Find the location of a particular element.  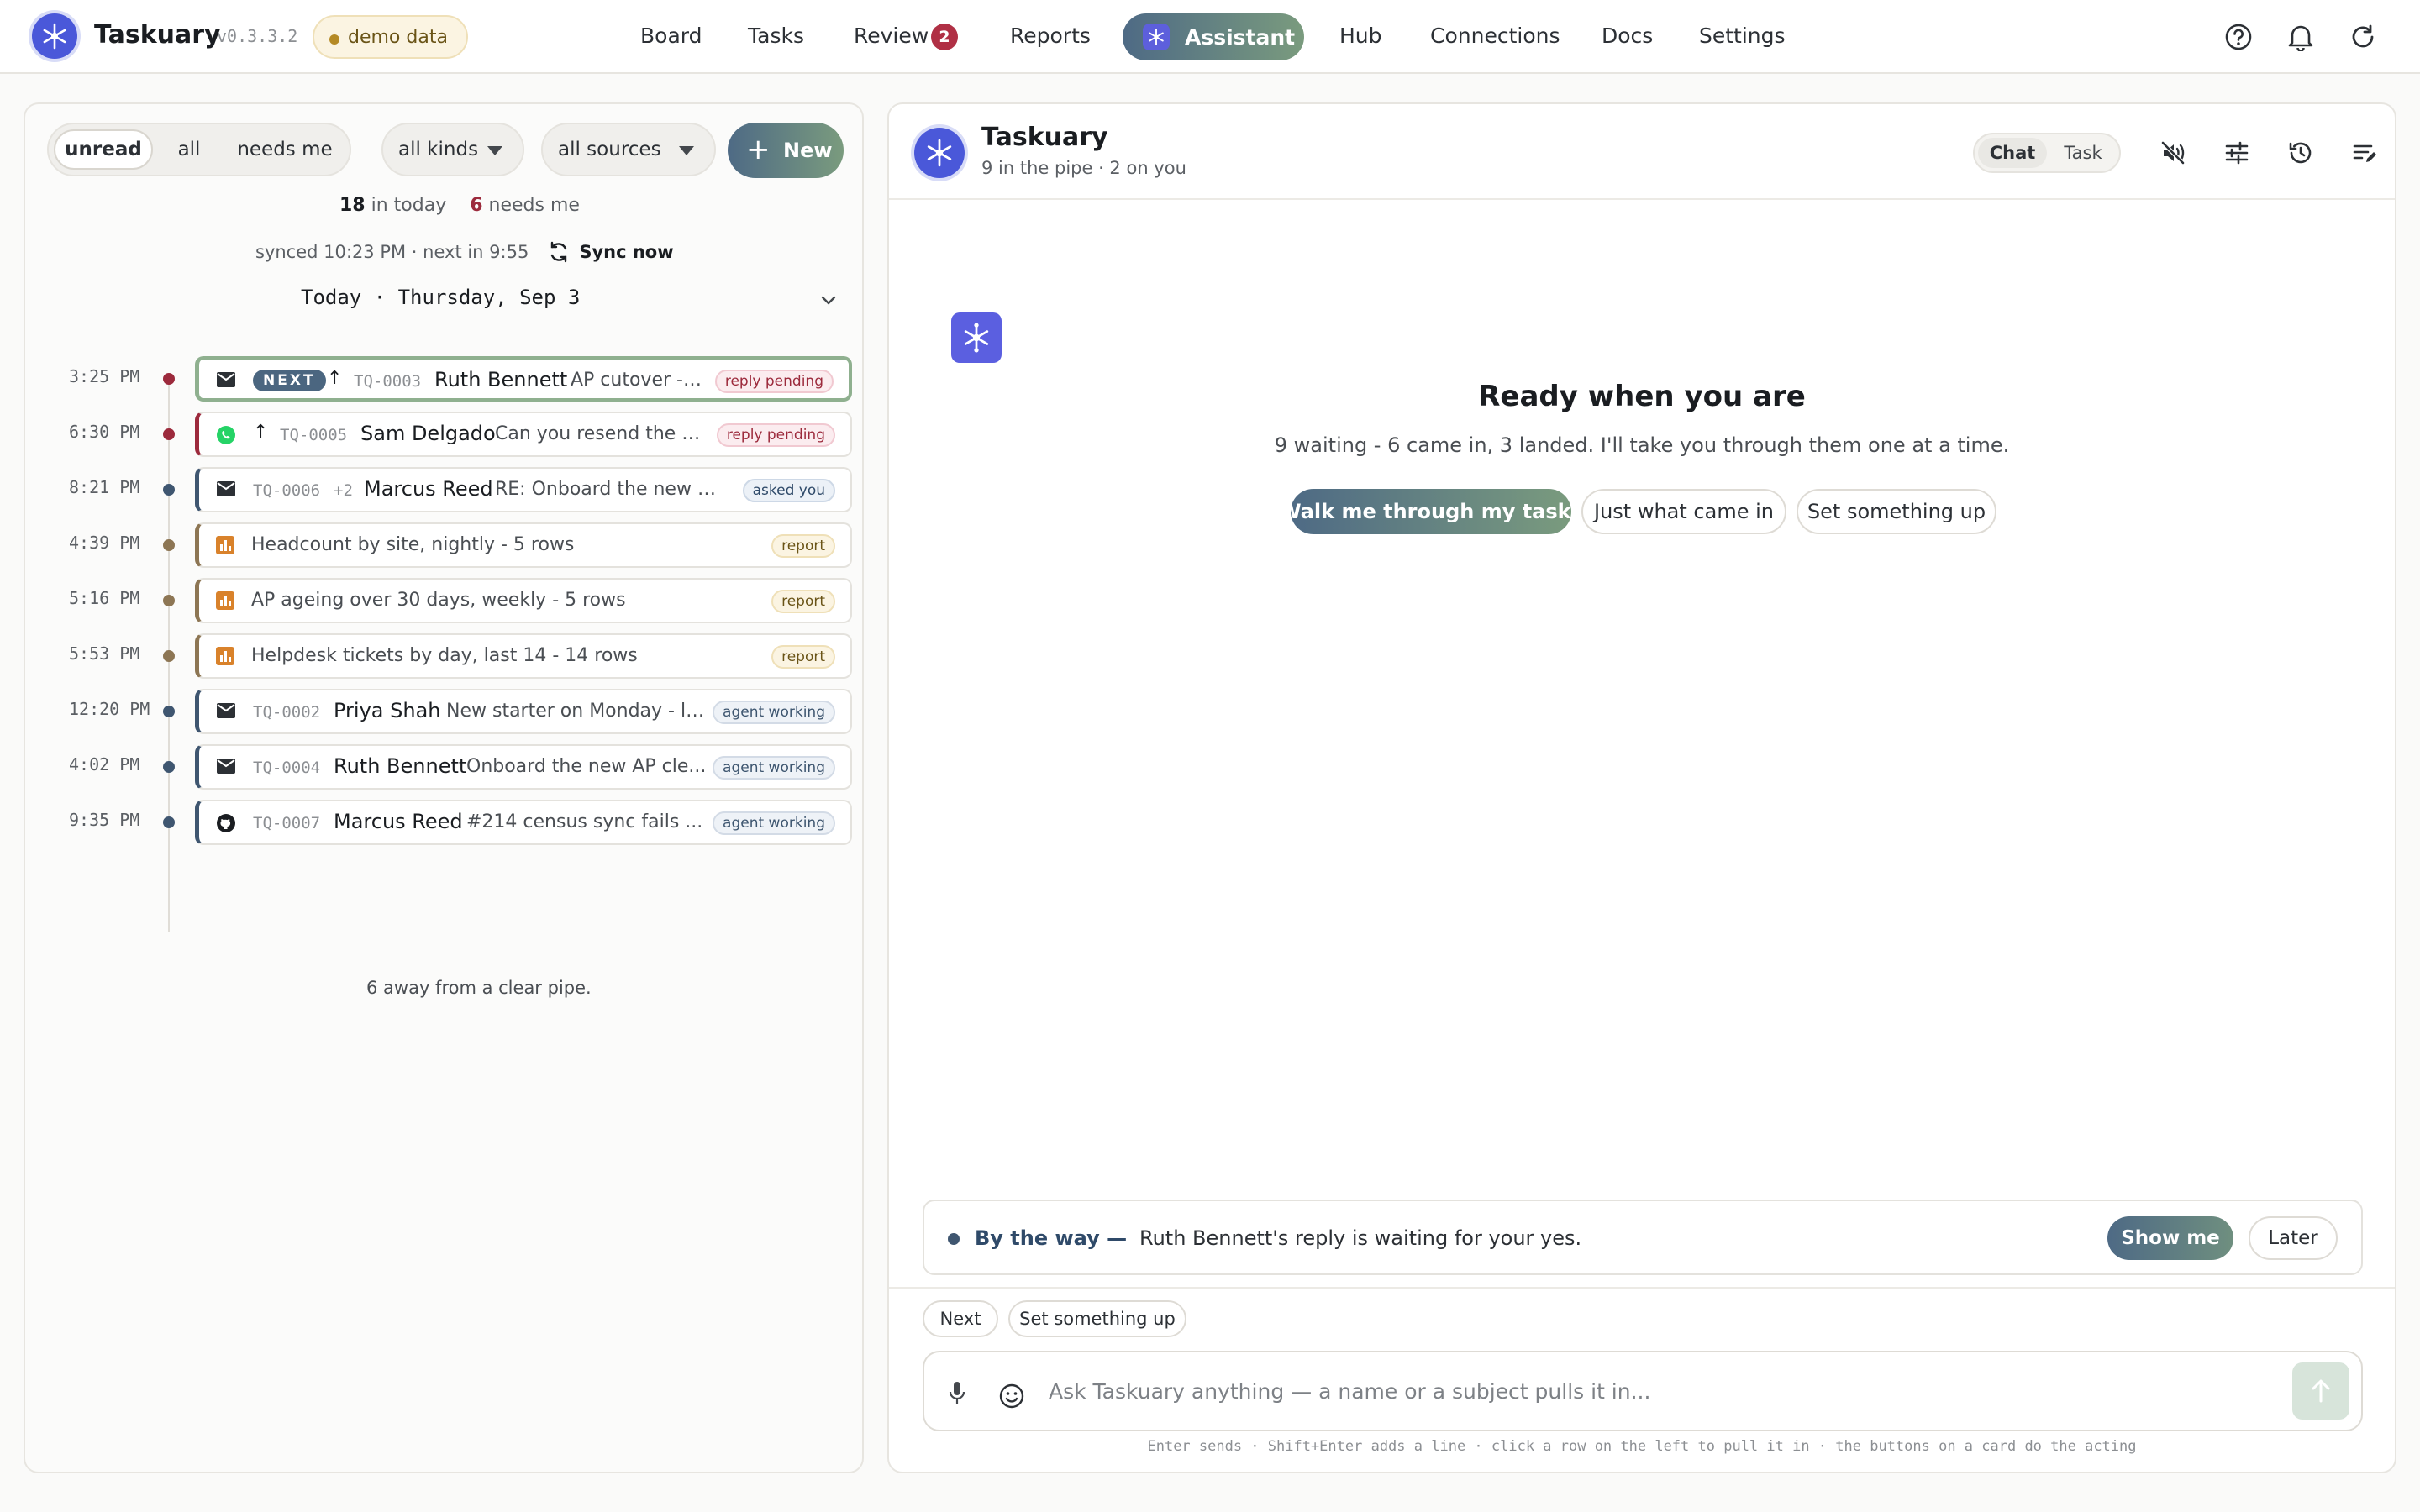

sender-name: Sam Delgado is located at coordinates (428, 433).